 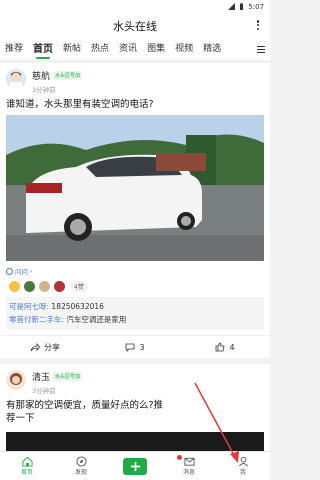 What do you see at coordinates (212, 49) in the screenshot?
I see `tab-featured: 精选` at bounding box center [212, 49].